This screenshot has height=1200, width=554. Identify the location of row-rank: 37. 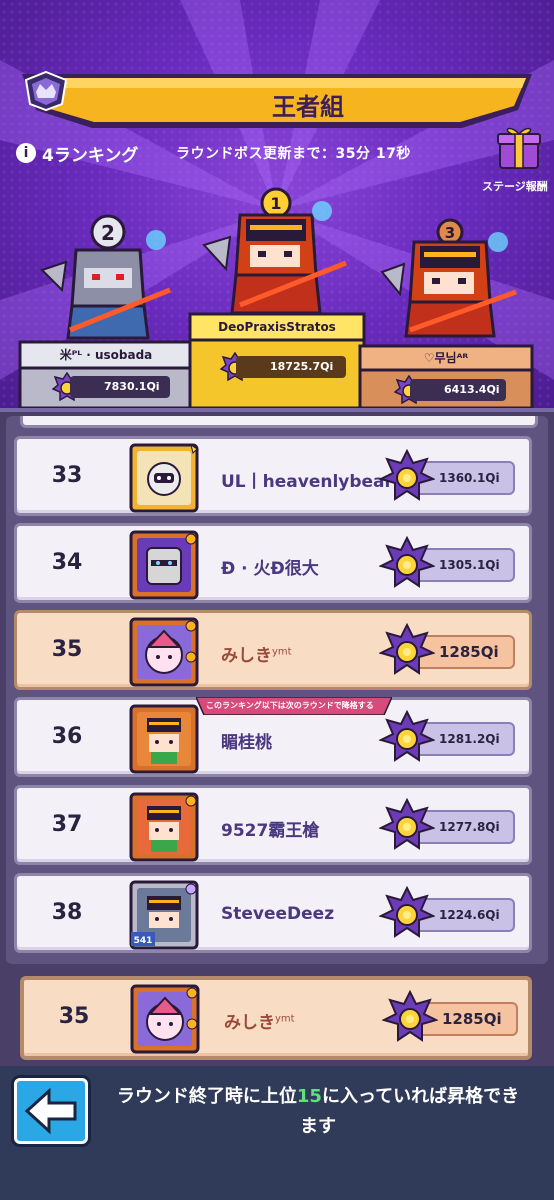
(67, 824).